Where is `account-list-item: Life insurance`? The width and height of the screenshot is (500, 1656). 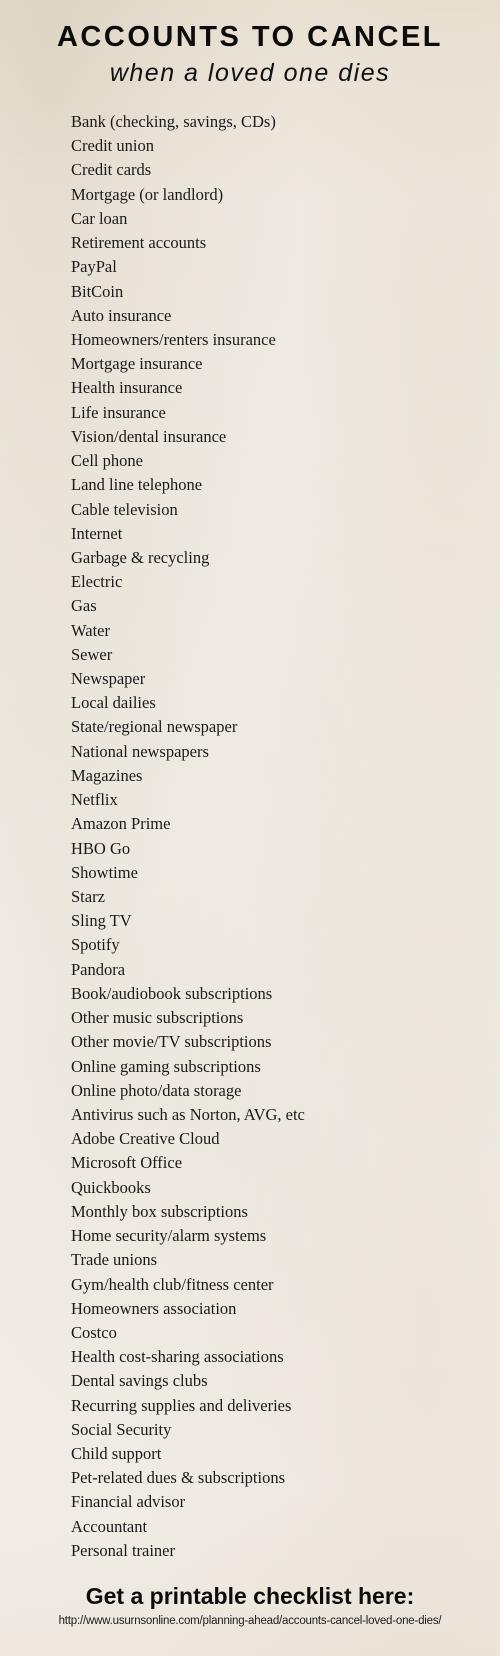
account-list-item: Life insurance is located at coordinates (118, 412).